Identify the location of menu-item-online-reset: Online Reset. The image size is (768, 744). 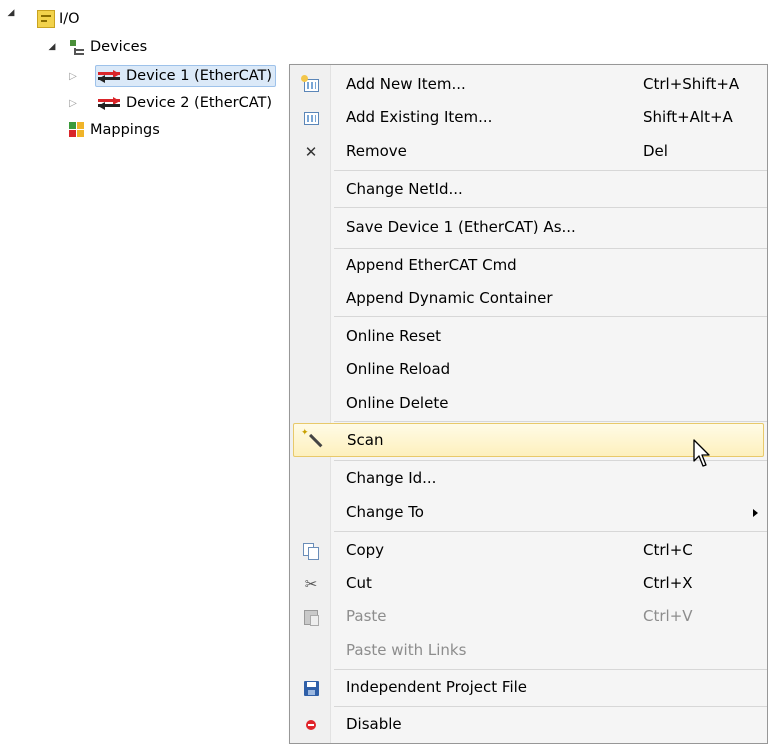
(528, 336).